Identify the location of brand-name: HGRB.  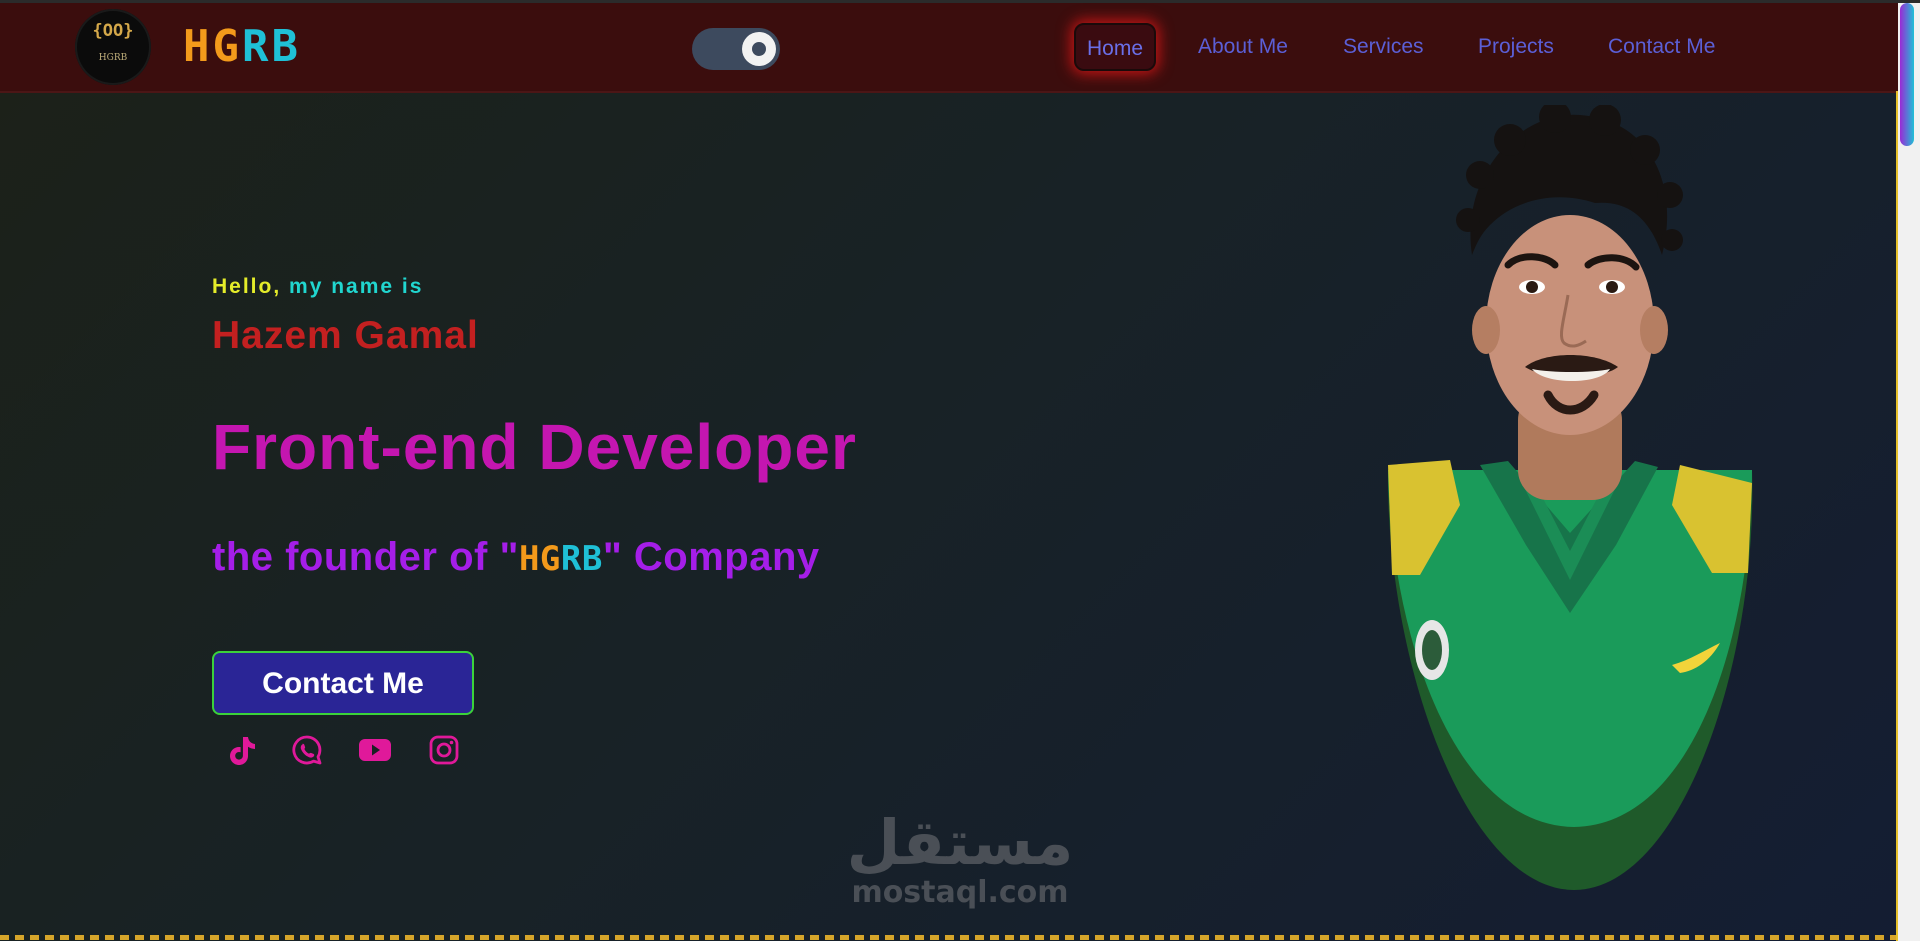
(242, 47).